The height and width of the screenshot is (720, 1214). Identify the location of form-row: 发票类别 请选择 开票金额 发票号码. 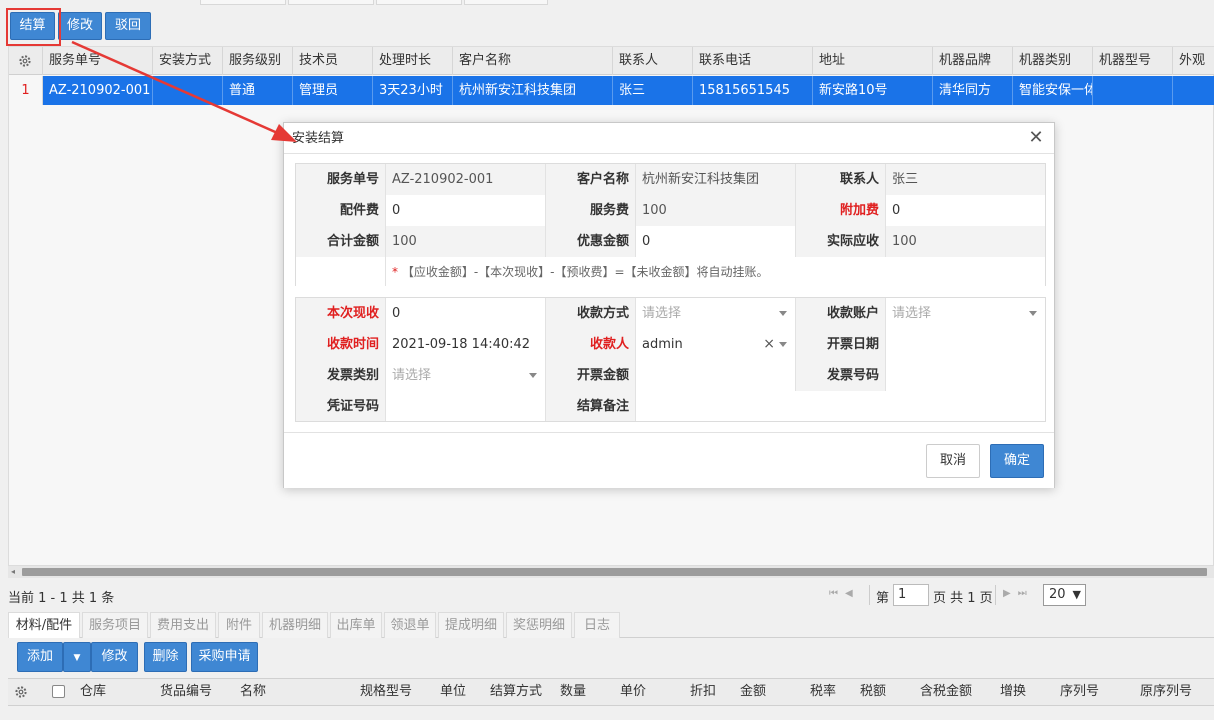
(670, 375).